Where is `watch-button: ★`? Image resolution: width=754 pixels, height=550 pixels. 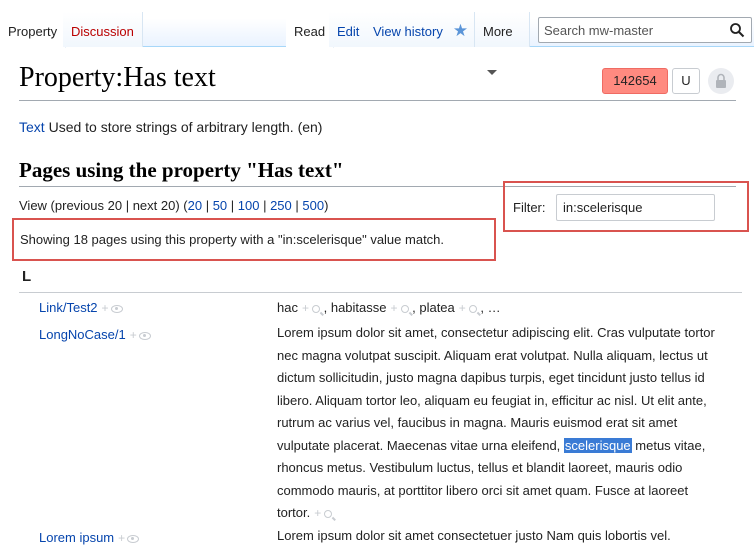 watch-button: ★ is located at coordinates (461, 29).